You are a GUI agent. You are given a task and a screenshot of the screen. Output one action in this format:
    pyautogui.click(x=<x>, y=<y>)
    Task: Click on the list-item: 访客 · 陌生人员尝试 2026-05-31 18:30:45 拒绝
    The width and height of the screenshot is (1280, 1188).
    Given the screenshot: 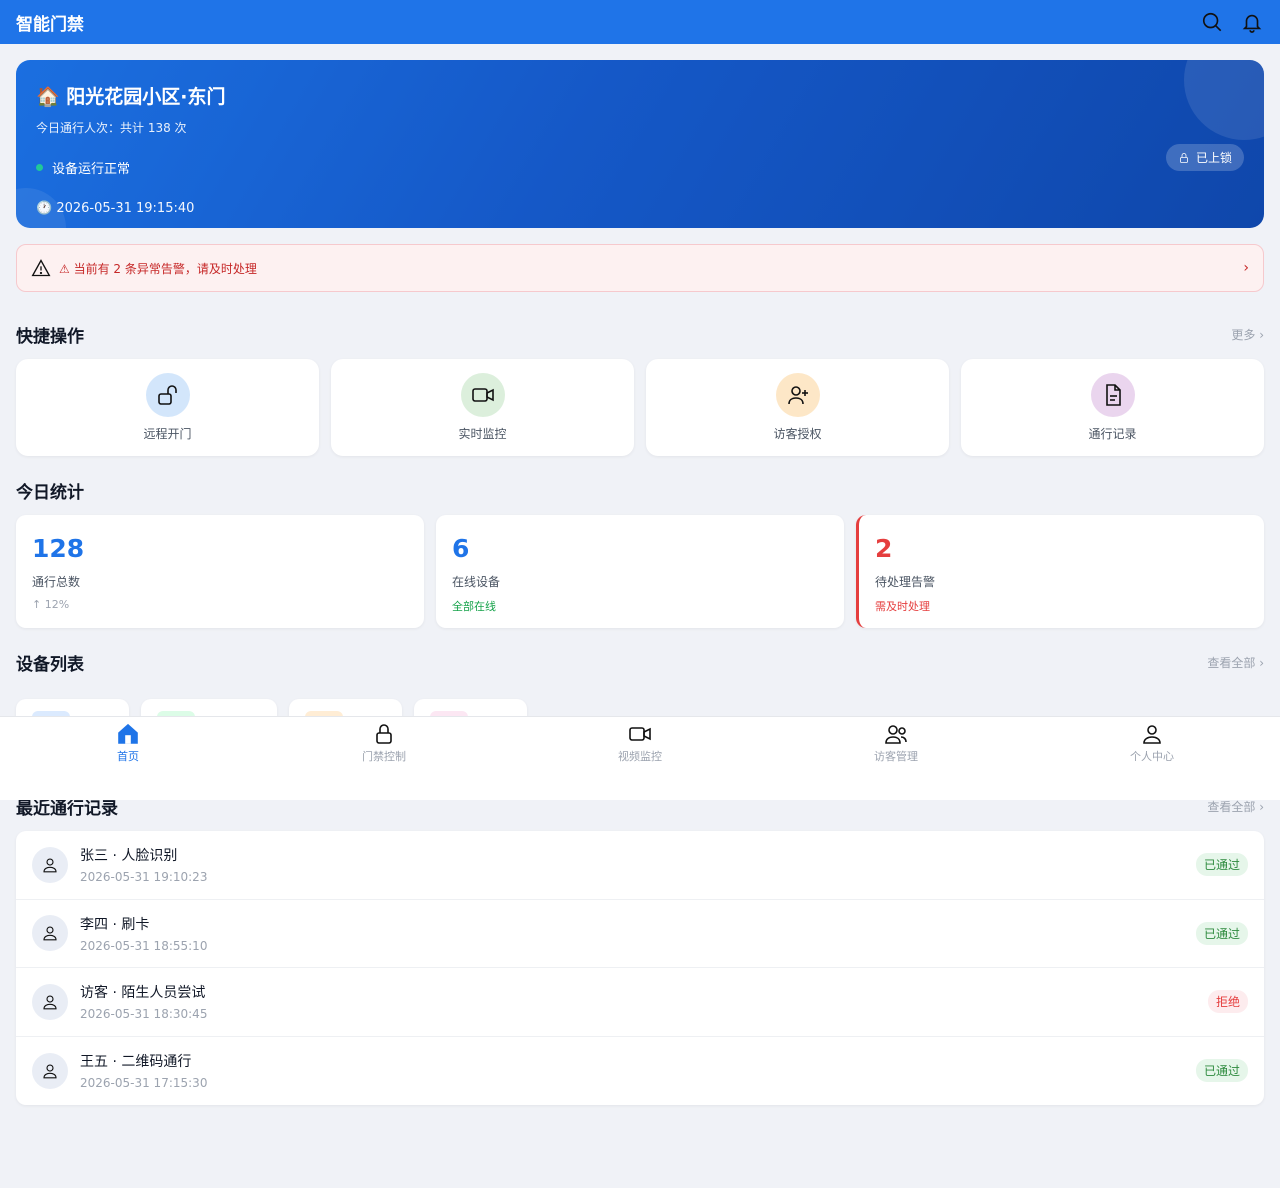 What is the action you would take?
    pyautogui.click(x=640, y=1002)
    